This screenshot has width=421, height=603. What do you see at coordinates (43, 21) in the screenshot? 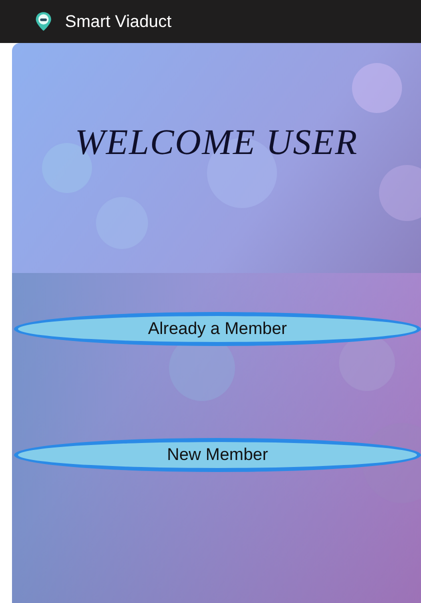
I see `location-pin-icon` at bounding box center [43, 21].